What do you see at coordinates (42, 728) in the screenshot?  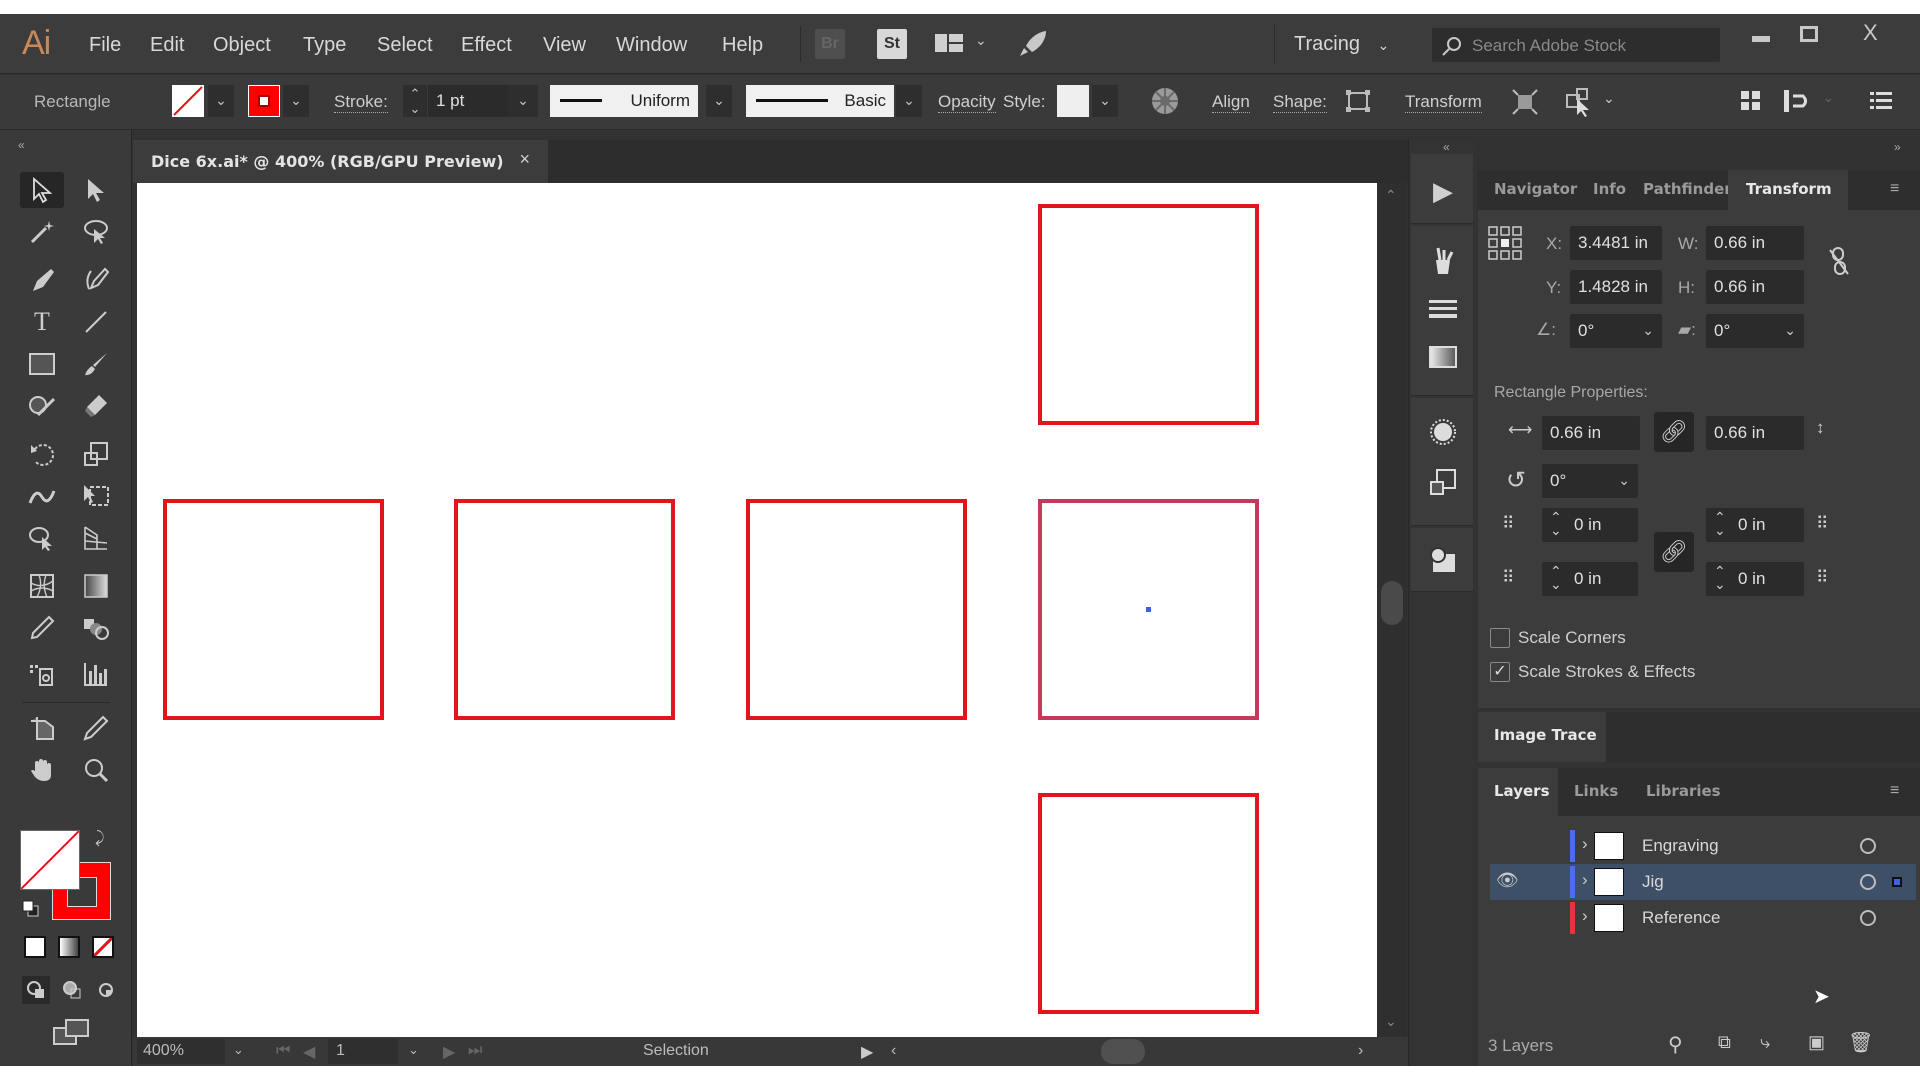 I see `artboard-tool-icon` at bounding box center [42, 728].